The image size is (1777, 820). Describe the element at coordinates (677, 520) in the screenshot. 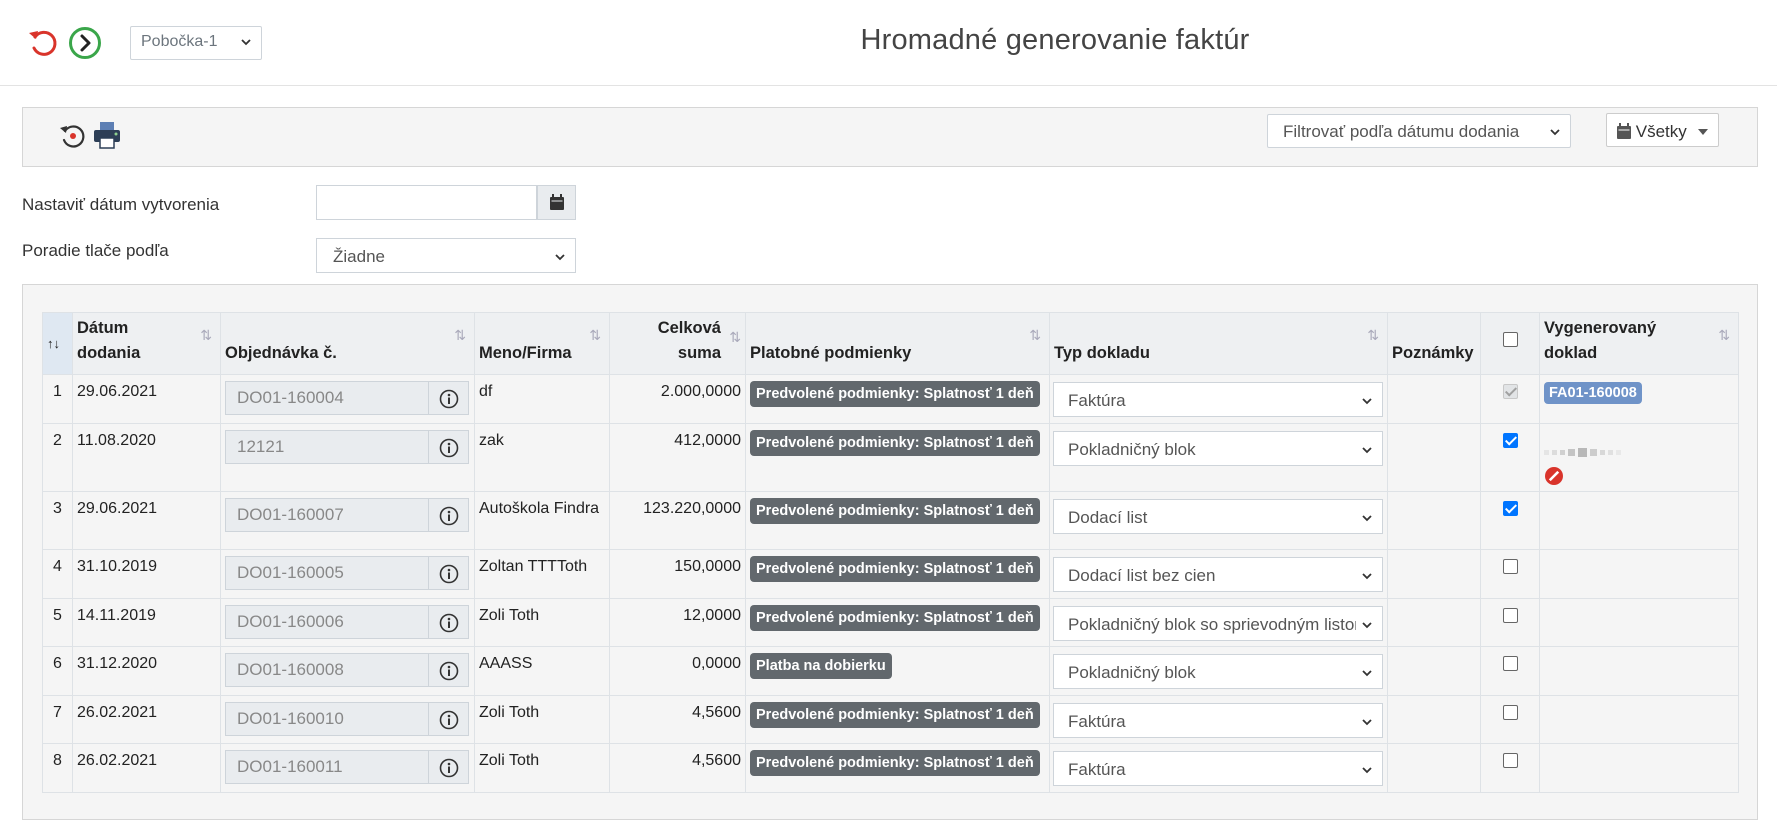

I see `total-amount: 123.220,0000` at that location.